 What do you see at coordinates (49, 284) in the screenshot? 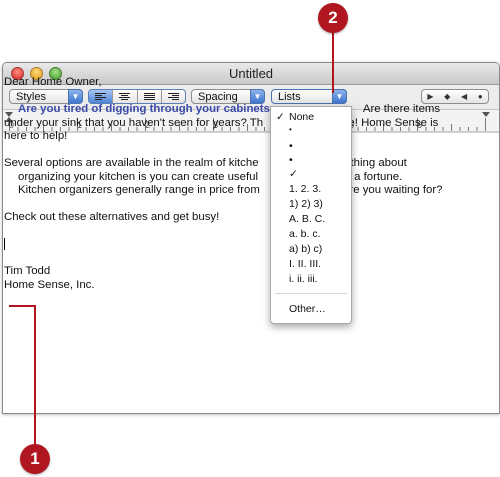
I see `signature-company: Home Sense, Inc.` at bounding box center [49, 284].